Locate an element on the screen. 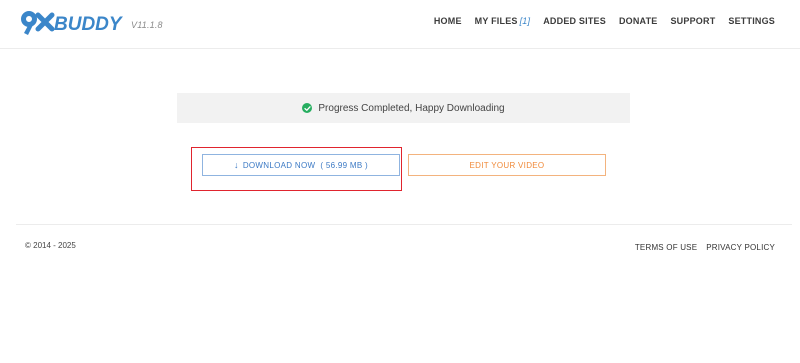  nav-home-label: HOME is located at coordinates (447, 21).